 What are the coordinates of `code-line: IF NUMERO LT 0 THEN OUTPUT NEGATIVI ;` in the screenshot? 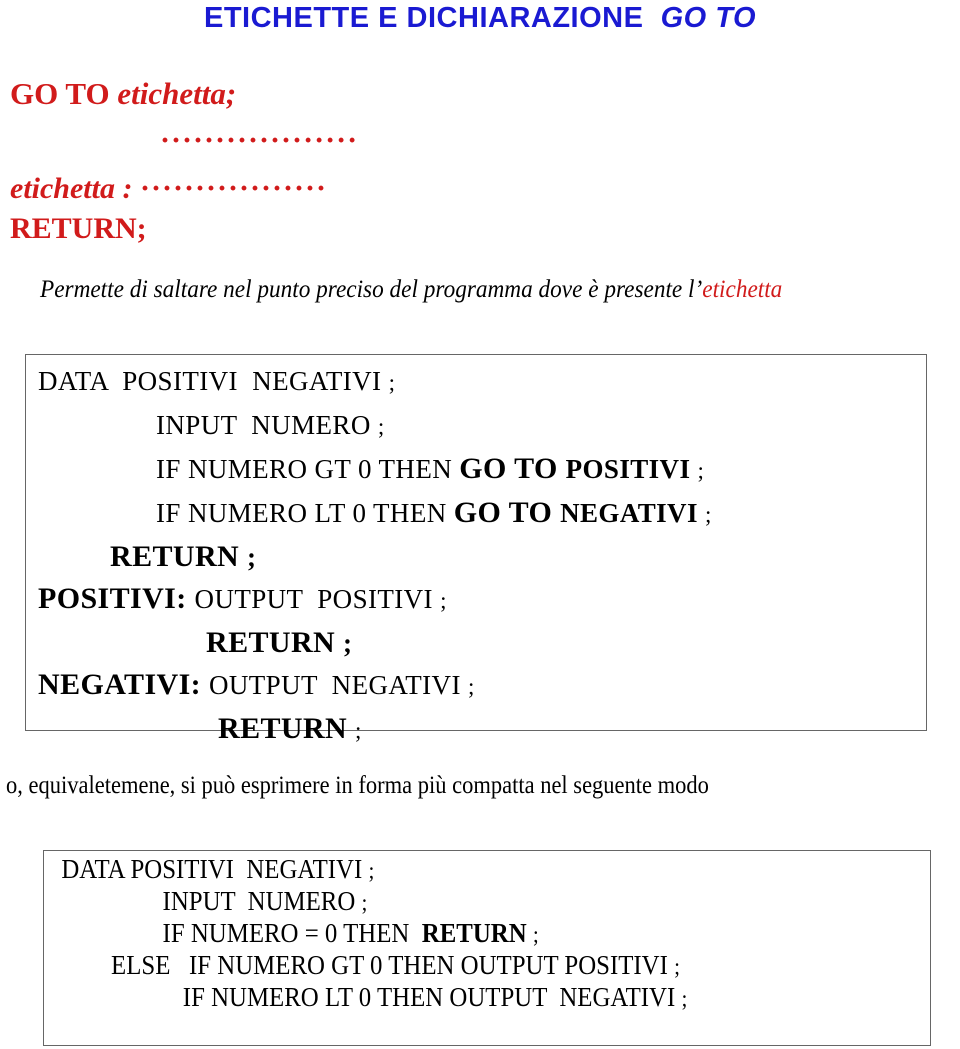 It's located at (457, 998).